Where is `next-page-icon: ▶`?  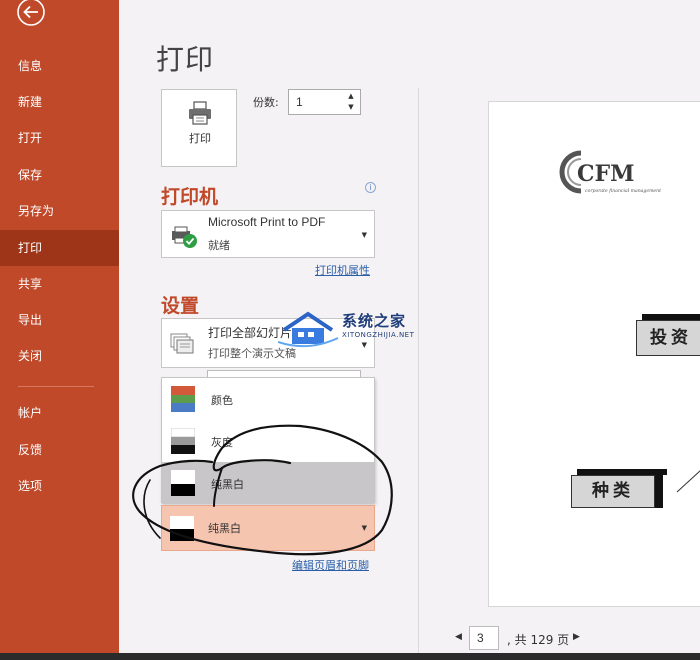
next-page-icon: ▶ is located at coordinates (576, 637).